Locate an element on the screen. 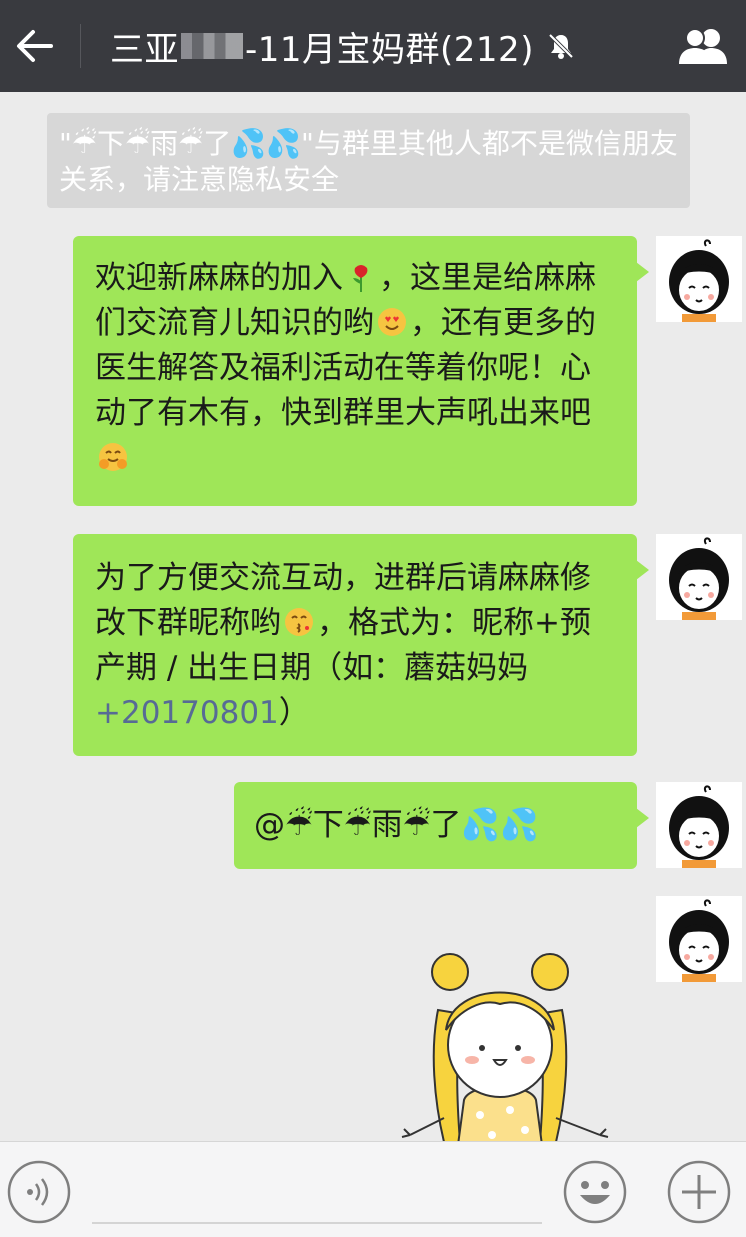 The width and height of the screenshot is (746, 1237). blonde-girl-sticker-icon is located at coordinates (505, 1049).